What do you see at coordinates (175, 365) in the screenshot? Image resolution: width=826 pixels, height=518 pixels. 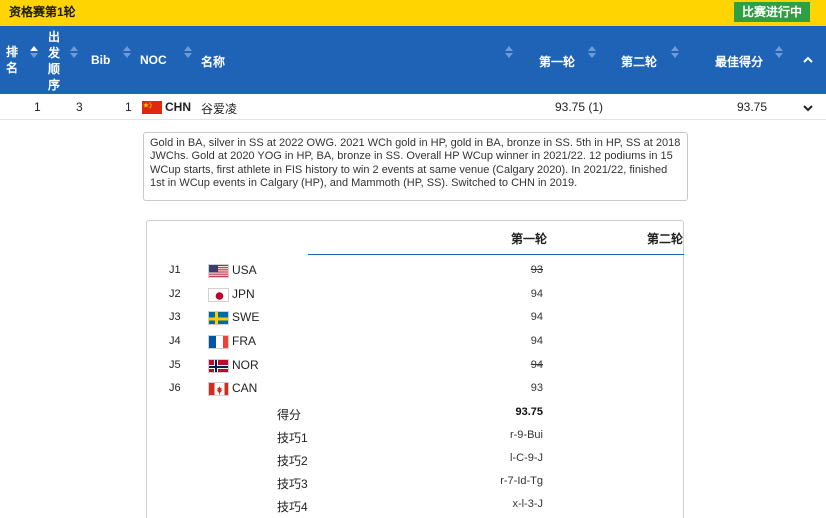 I see `judge-id: J5` at bounding box center [175, 365].